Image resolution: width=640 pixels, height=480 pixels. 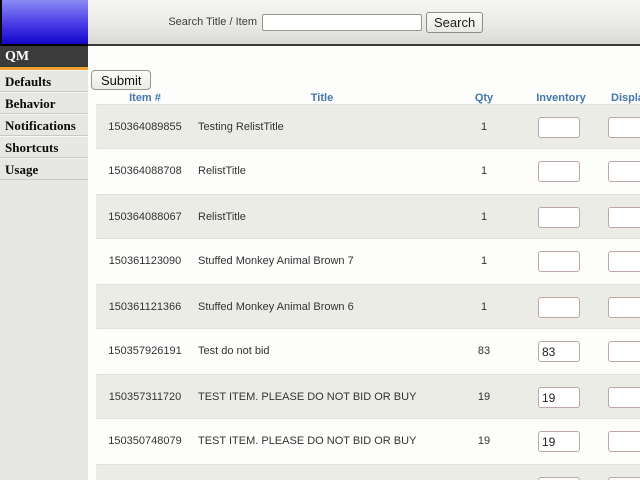 What do you see at coordinates (329, 472) in the screenshot?
I see `item-title` at bounding box center [329, 472].